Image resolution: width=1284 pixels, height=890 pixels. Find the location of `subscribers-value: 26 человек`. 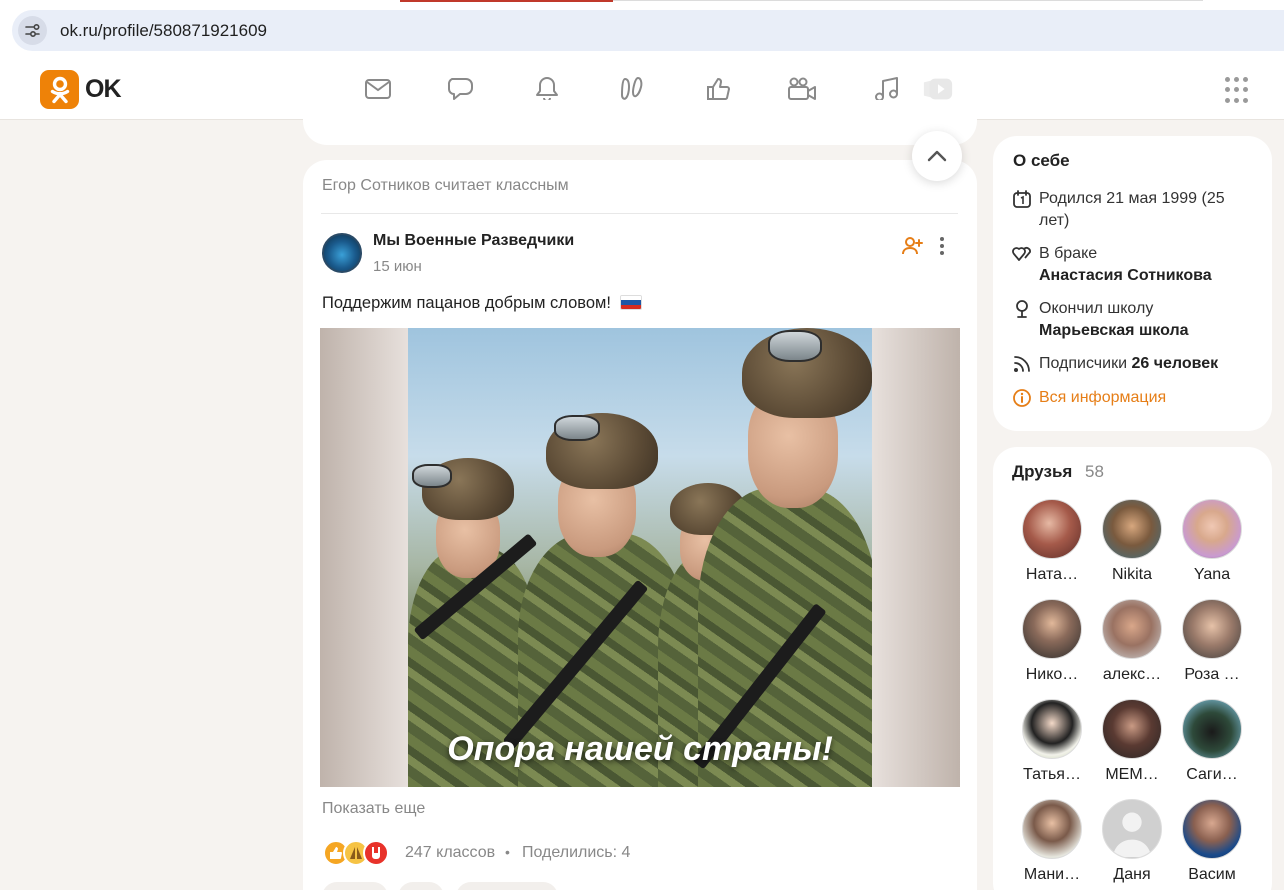

subscribers-value: 26 человек is located at coordinates (1175, 363).